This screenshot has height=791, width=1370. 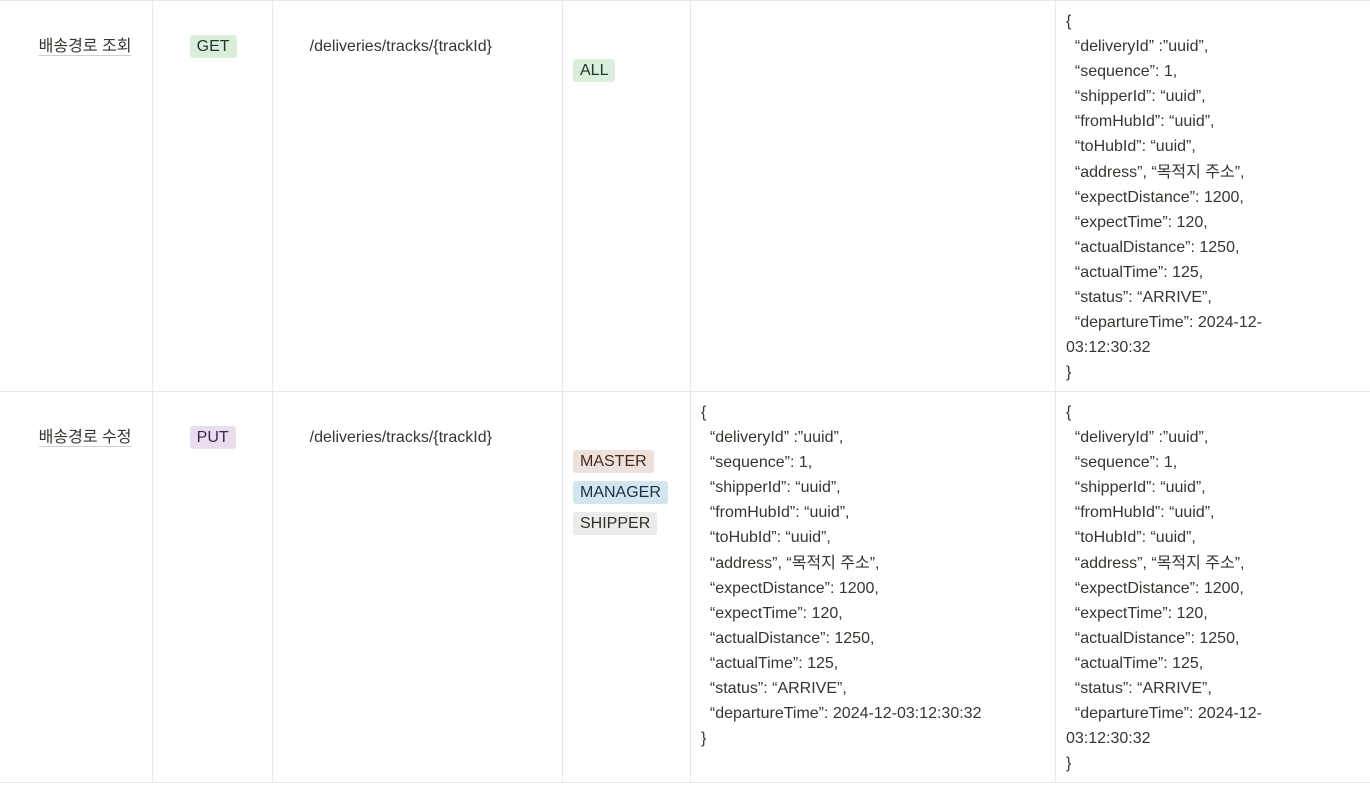 I want to click on role-tag-all: ALL, so click(x=594, y=71).